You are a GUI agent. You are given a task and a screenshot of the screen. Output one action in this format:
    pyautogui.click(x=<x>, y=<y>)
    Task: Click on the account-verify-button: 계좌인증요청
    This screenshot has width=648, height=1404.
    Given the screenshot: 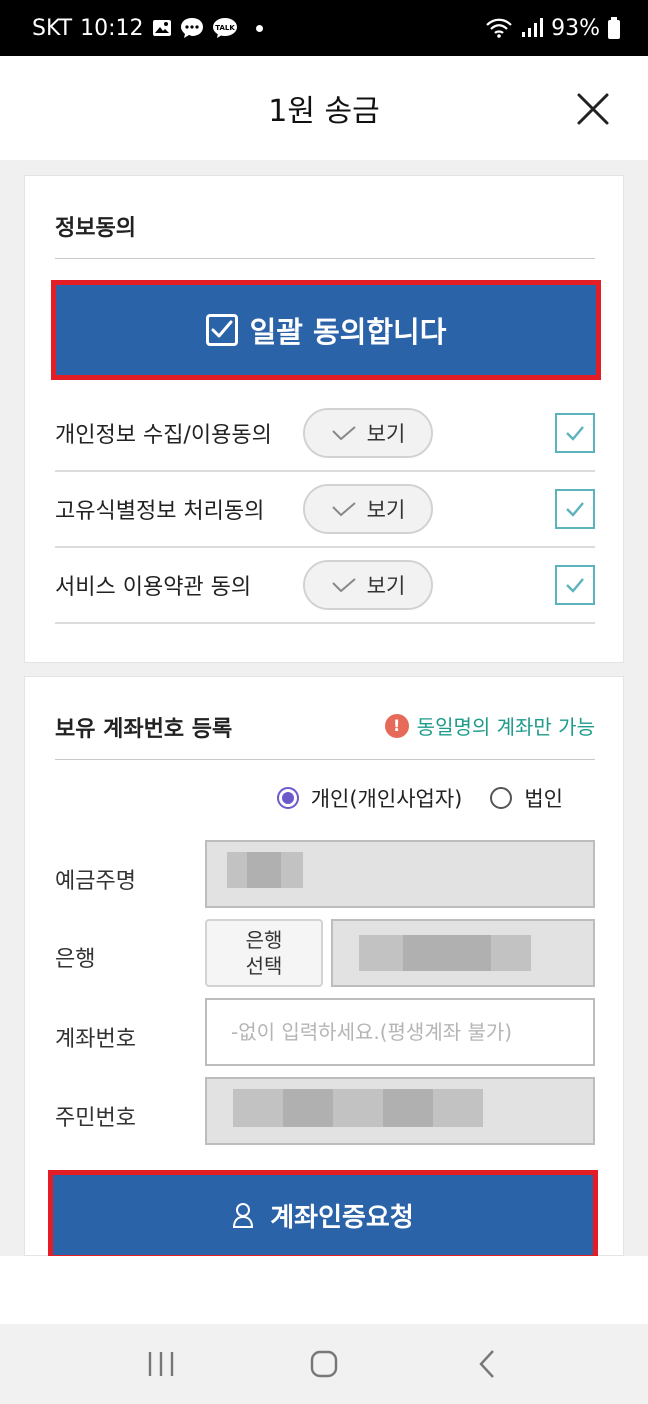 What is the action you would take?
    pyautogui.click(x=323, y=1215)
    